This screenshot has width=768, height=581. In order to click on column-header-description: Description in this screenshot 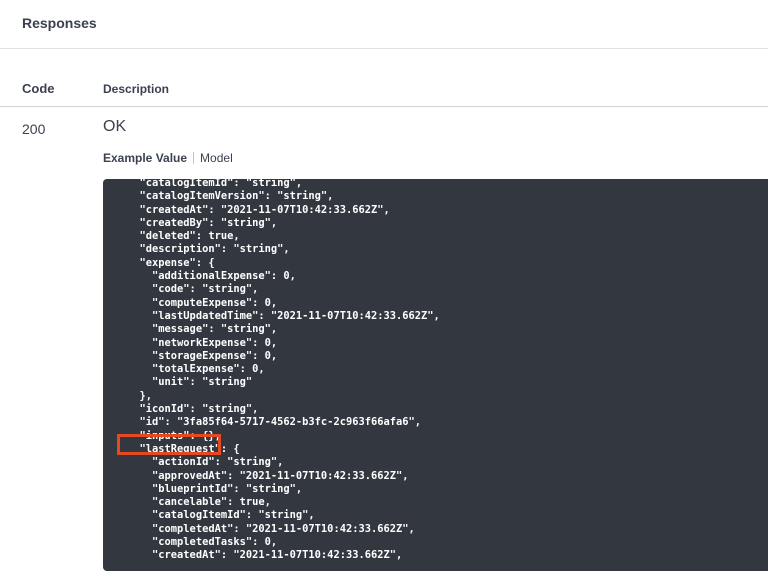, I will do `click(136, 89)`.